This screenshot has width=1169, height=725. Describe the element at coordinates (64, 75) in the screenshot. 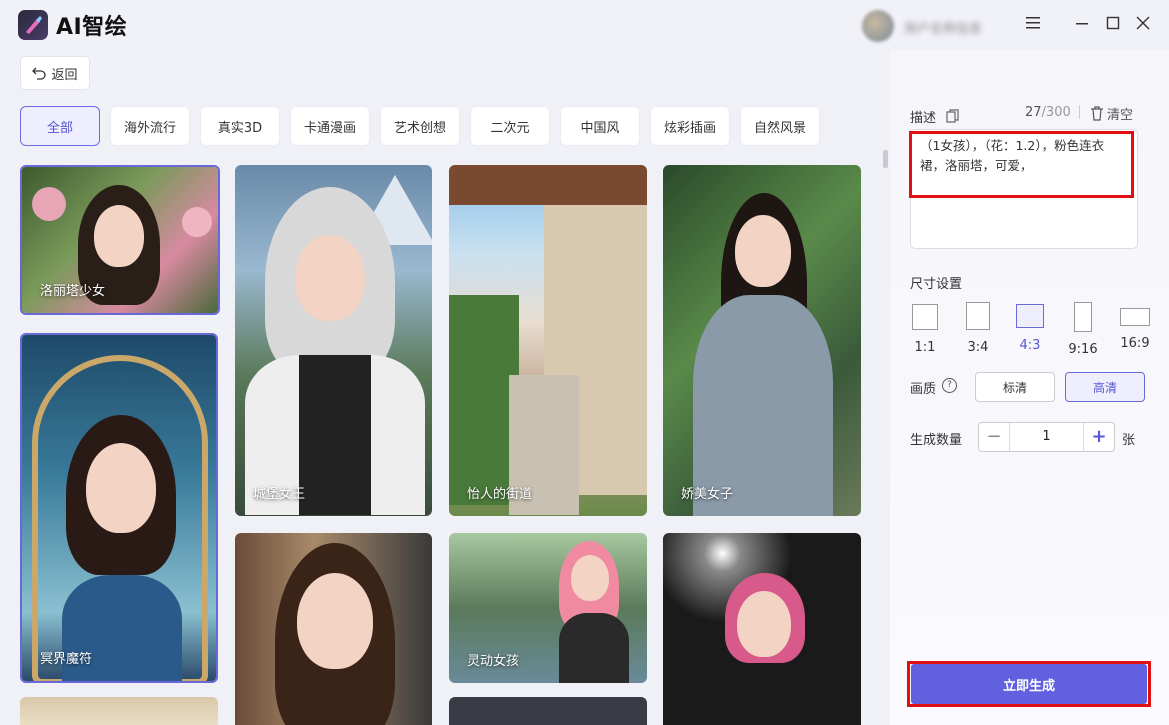

I see `back-label: 返回` at that location.